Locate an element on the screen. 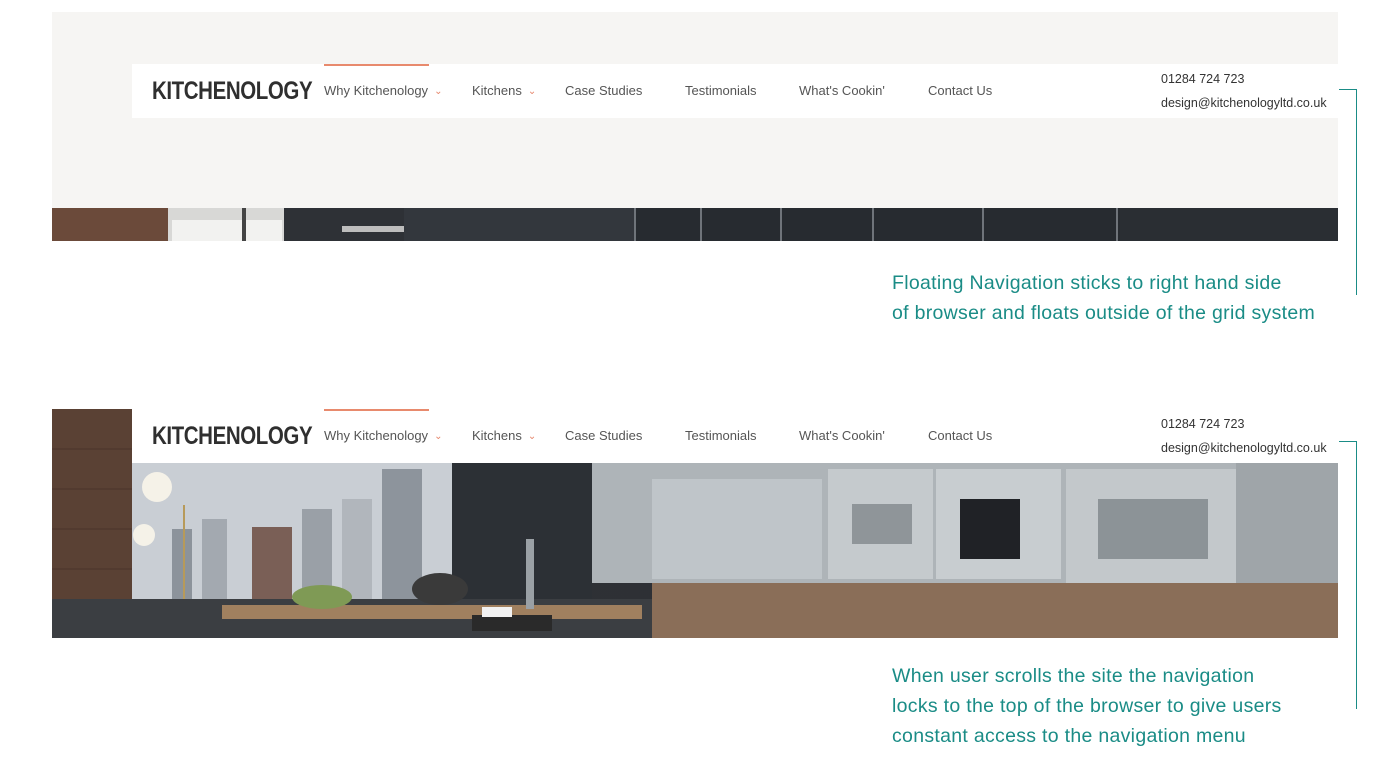 The height and width of the screenshot is (784, 1400). hero-image-strip is located at coordinates (695, 224).